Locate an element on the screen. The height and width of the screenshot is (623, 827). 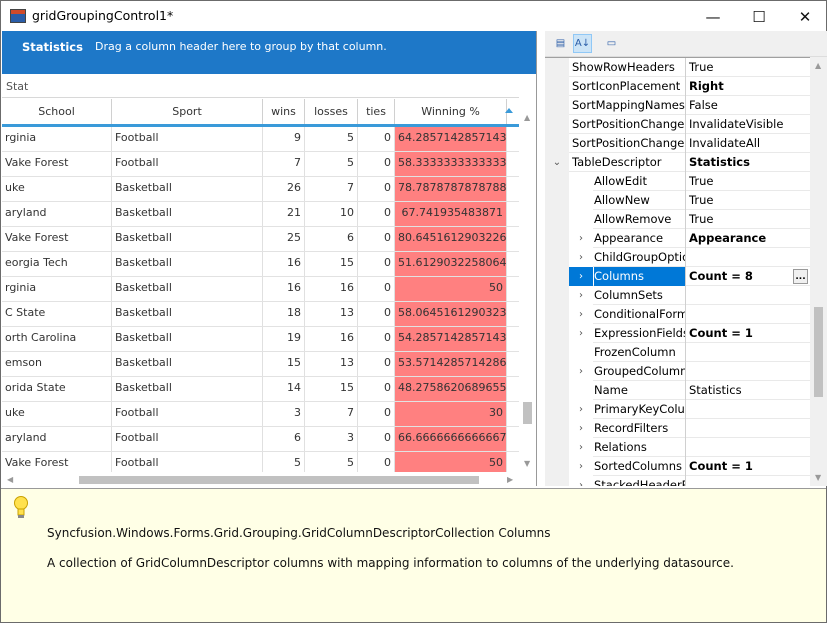
maximize-button: ☐ is located at coordinates (759, 16).